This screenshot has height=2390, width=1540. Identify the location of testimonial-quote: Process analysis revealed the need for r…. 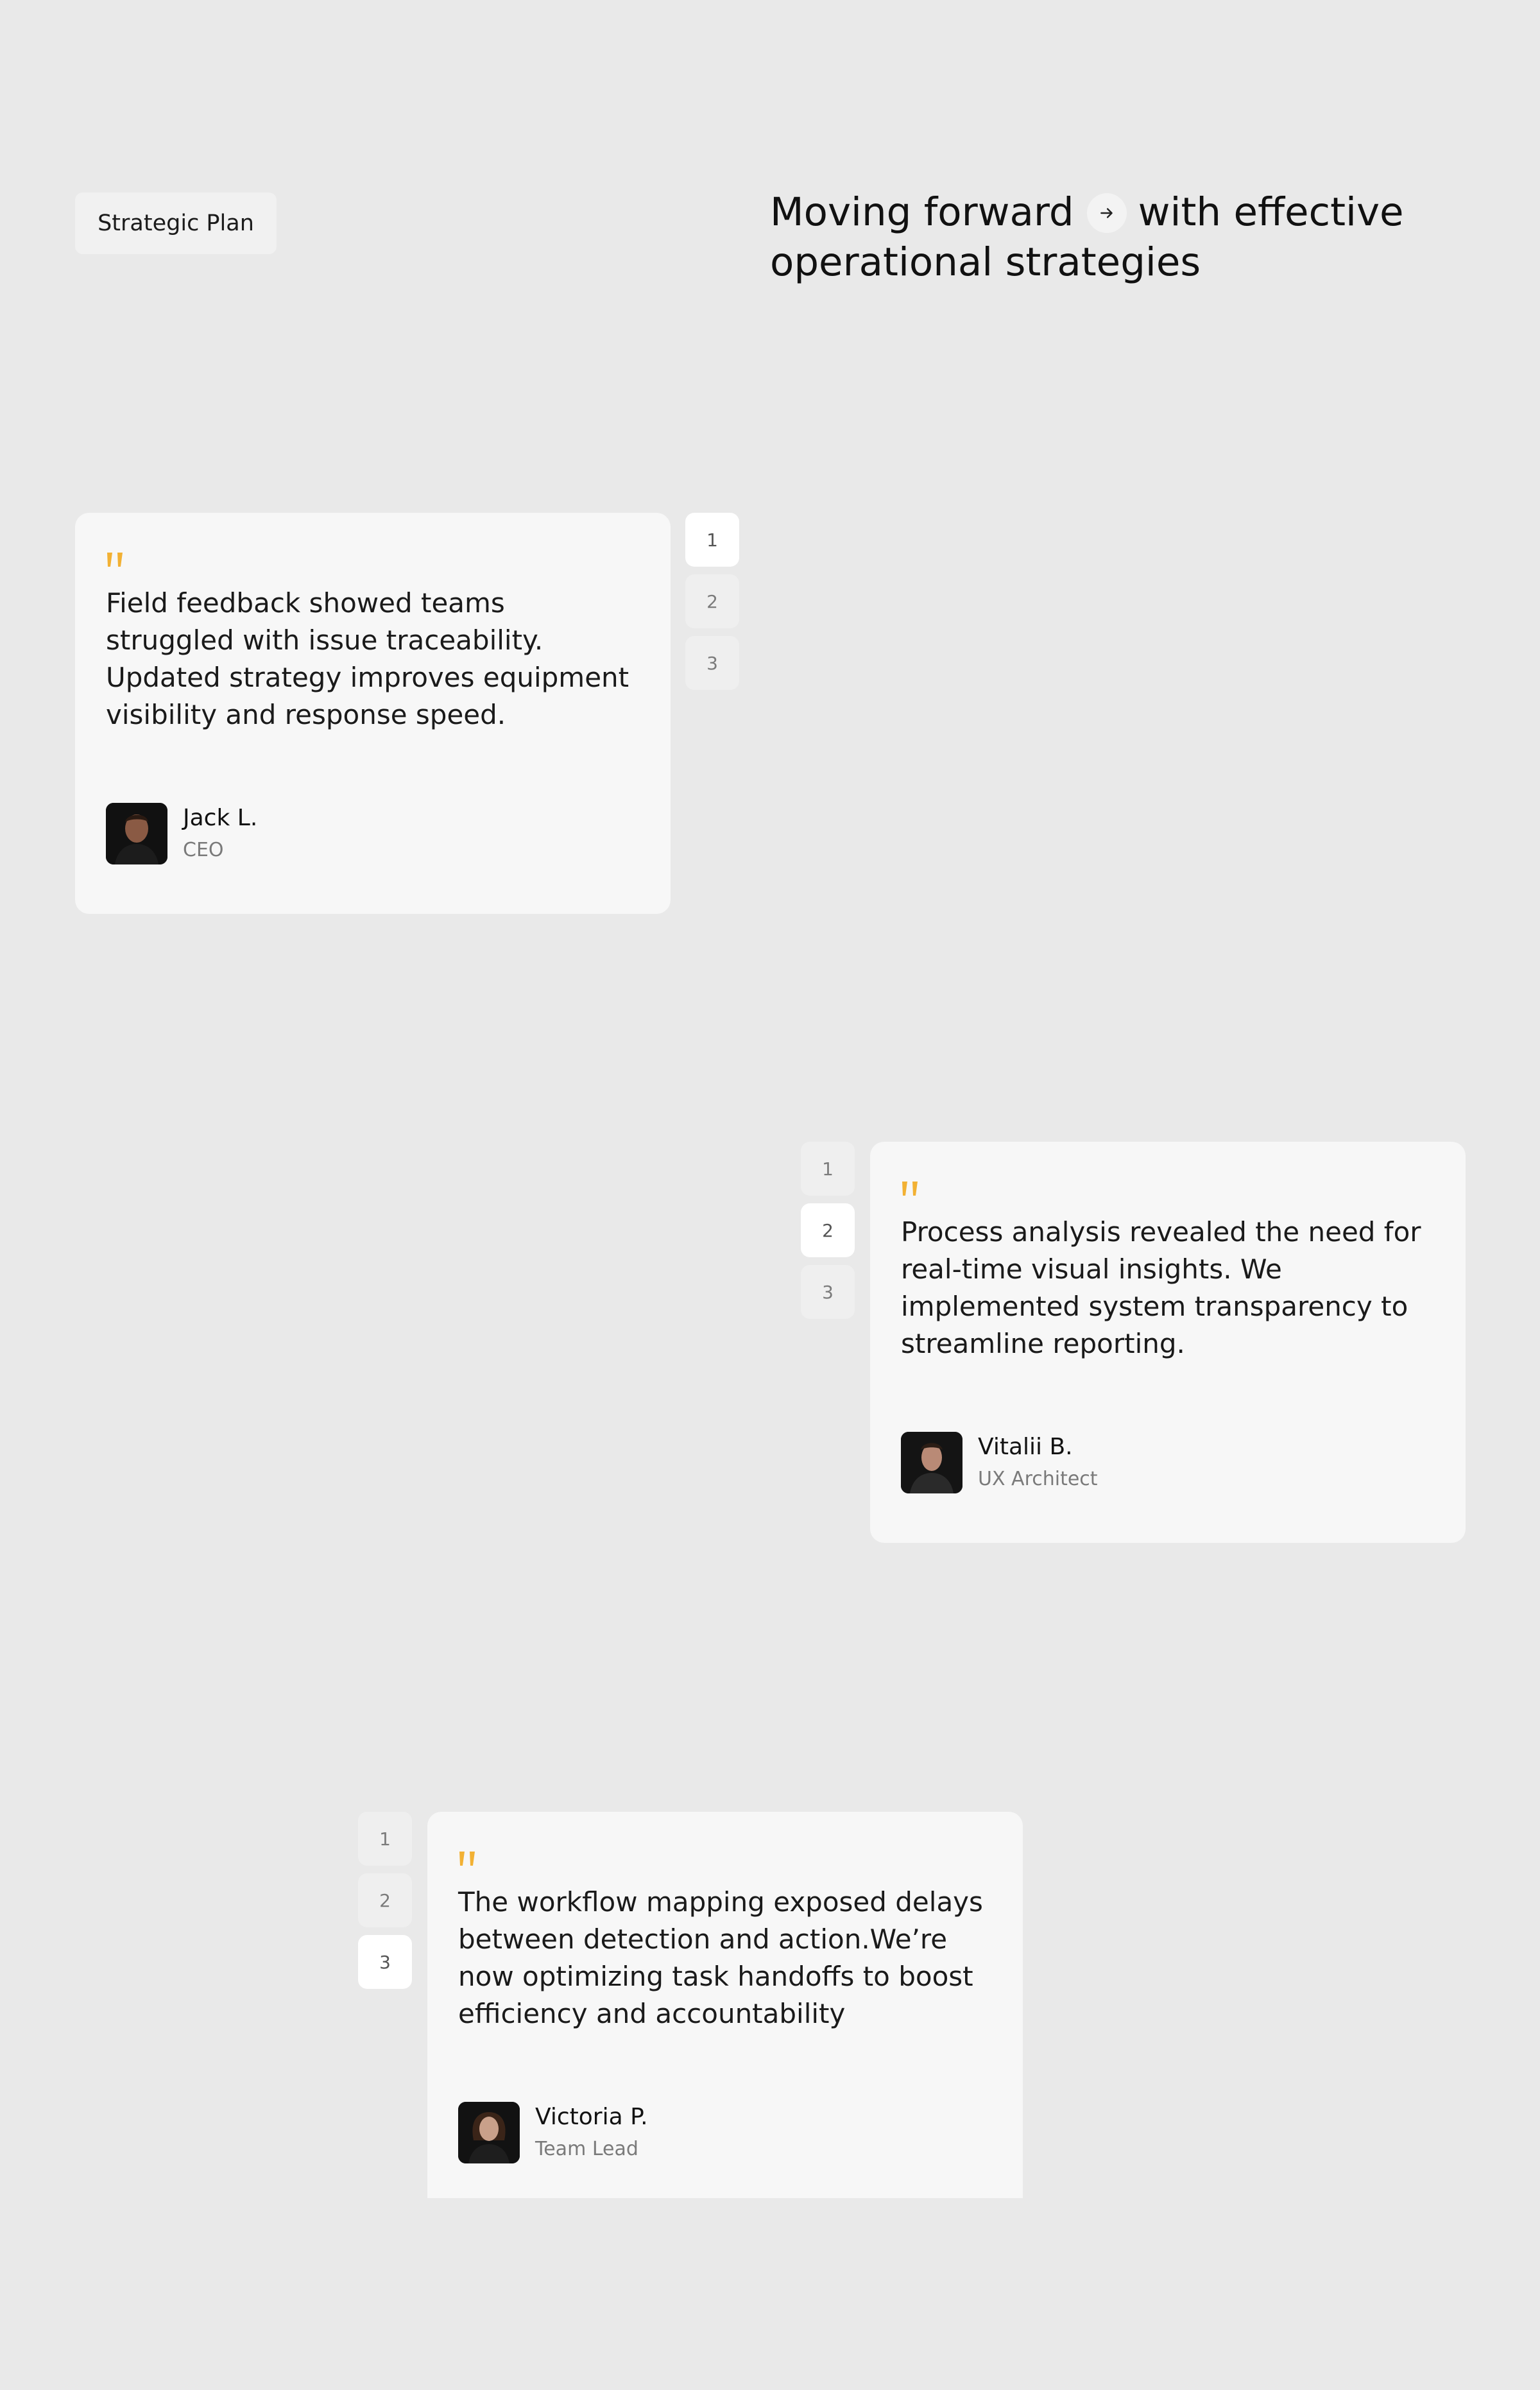
(1161, 1287).